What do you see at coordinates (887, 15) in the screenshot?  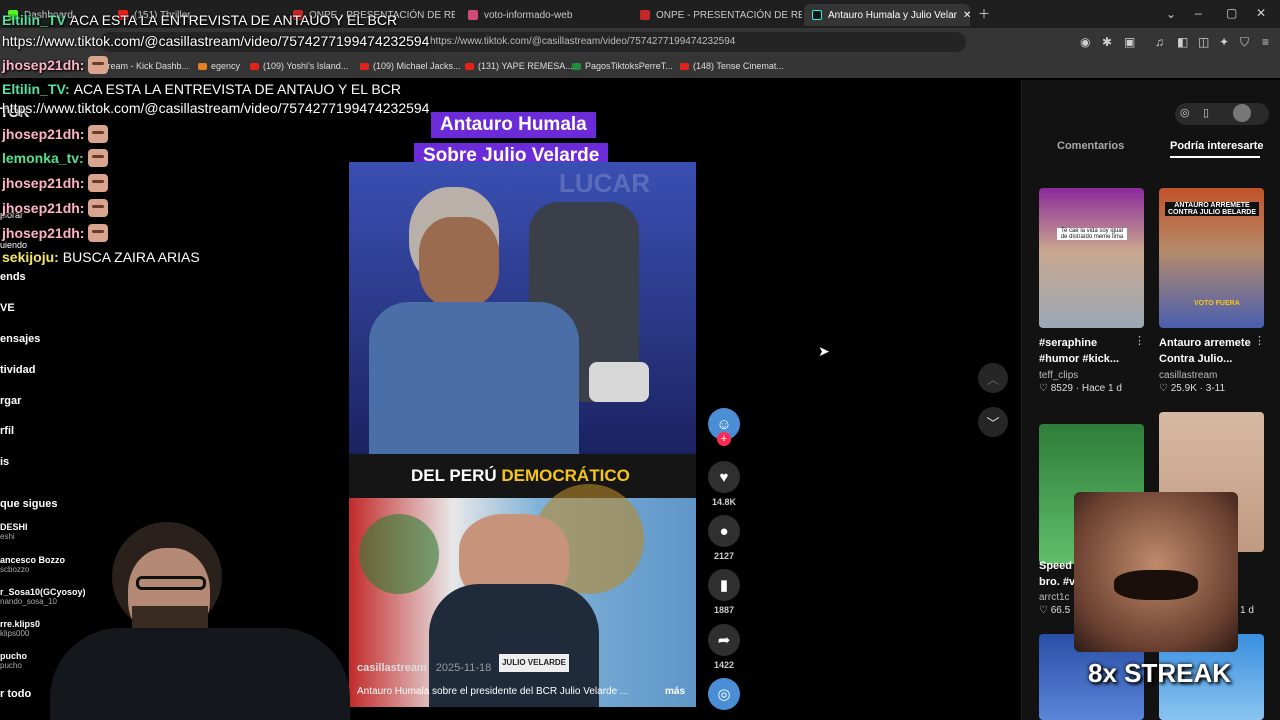 I see `tab-tiktok-active: Antauro Humala y Julio Velar ✕` at bounding box center [887, 15].